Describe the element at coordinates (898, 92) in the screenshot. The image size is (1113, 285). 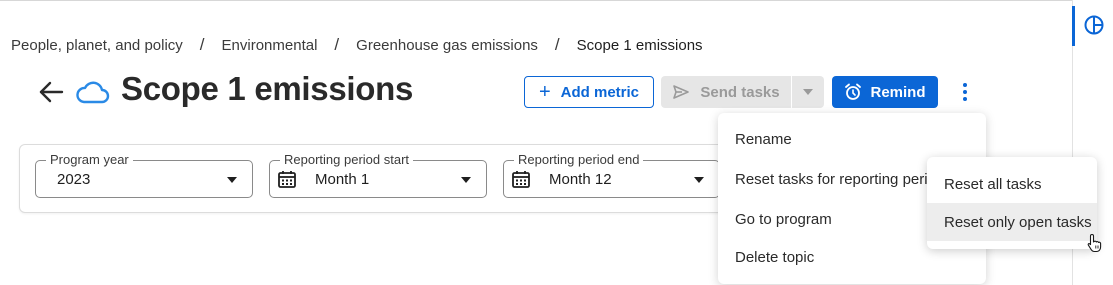
I see `remind-label: Remind` at that location.